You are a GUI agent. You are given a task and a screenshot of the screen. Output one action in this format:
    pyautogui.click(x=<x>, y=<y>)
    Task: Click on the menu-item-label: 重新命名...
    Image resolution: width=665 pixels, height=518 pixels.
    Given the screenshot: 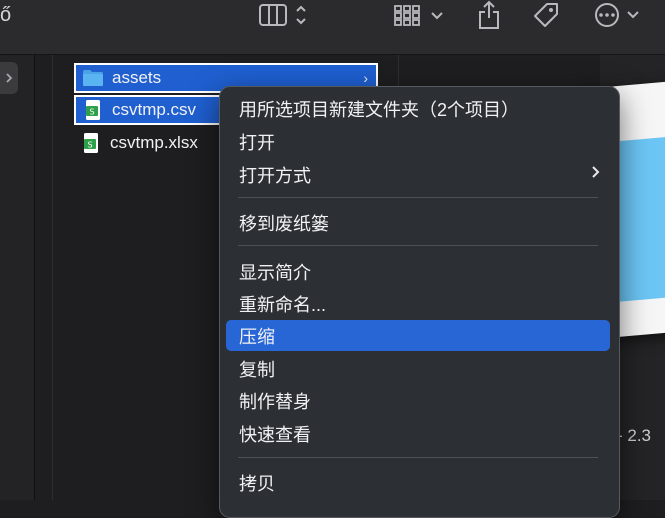 What is the action you would take?
    pyautogui.click(x=283, y=304)
    